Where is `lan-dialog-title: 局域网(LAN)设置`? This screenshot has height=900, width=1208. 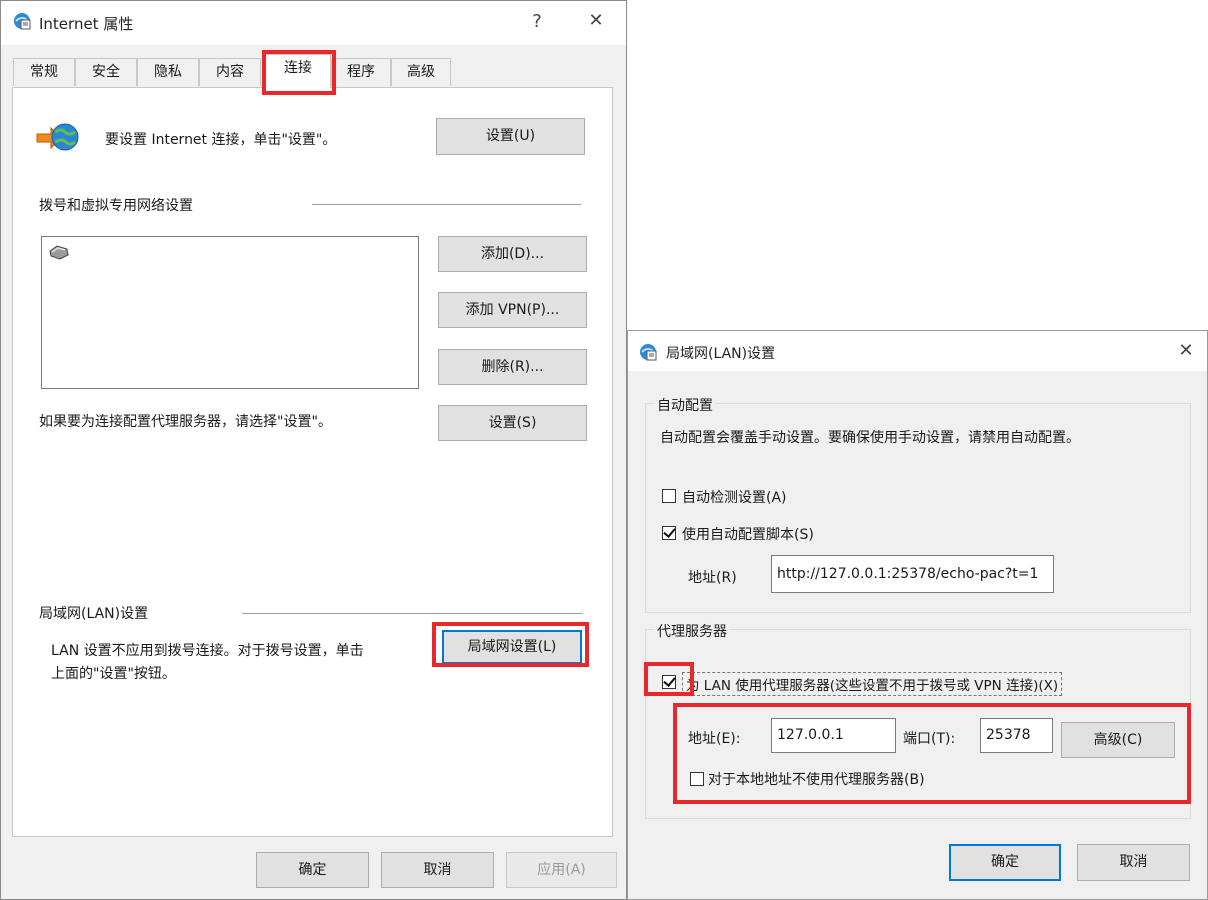
lan-dialog-title: 局域网(LAN)设置 is located at coordinates (721, 354).